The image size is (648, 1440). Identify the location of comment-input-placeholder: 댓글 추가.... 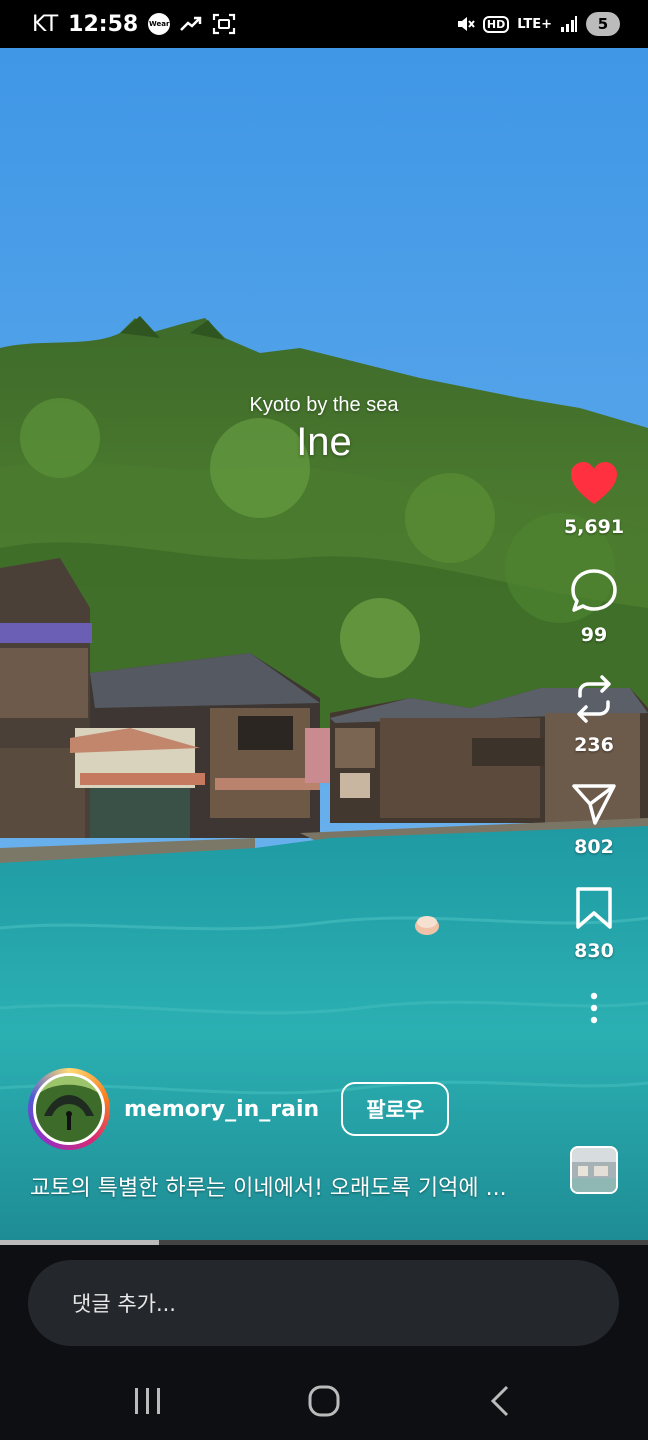
(124, 1304).